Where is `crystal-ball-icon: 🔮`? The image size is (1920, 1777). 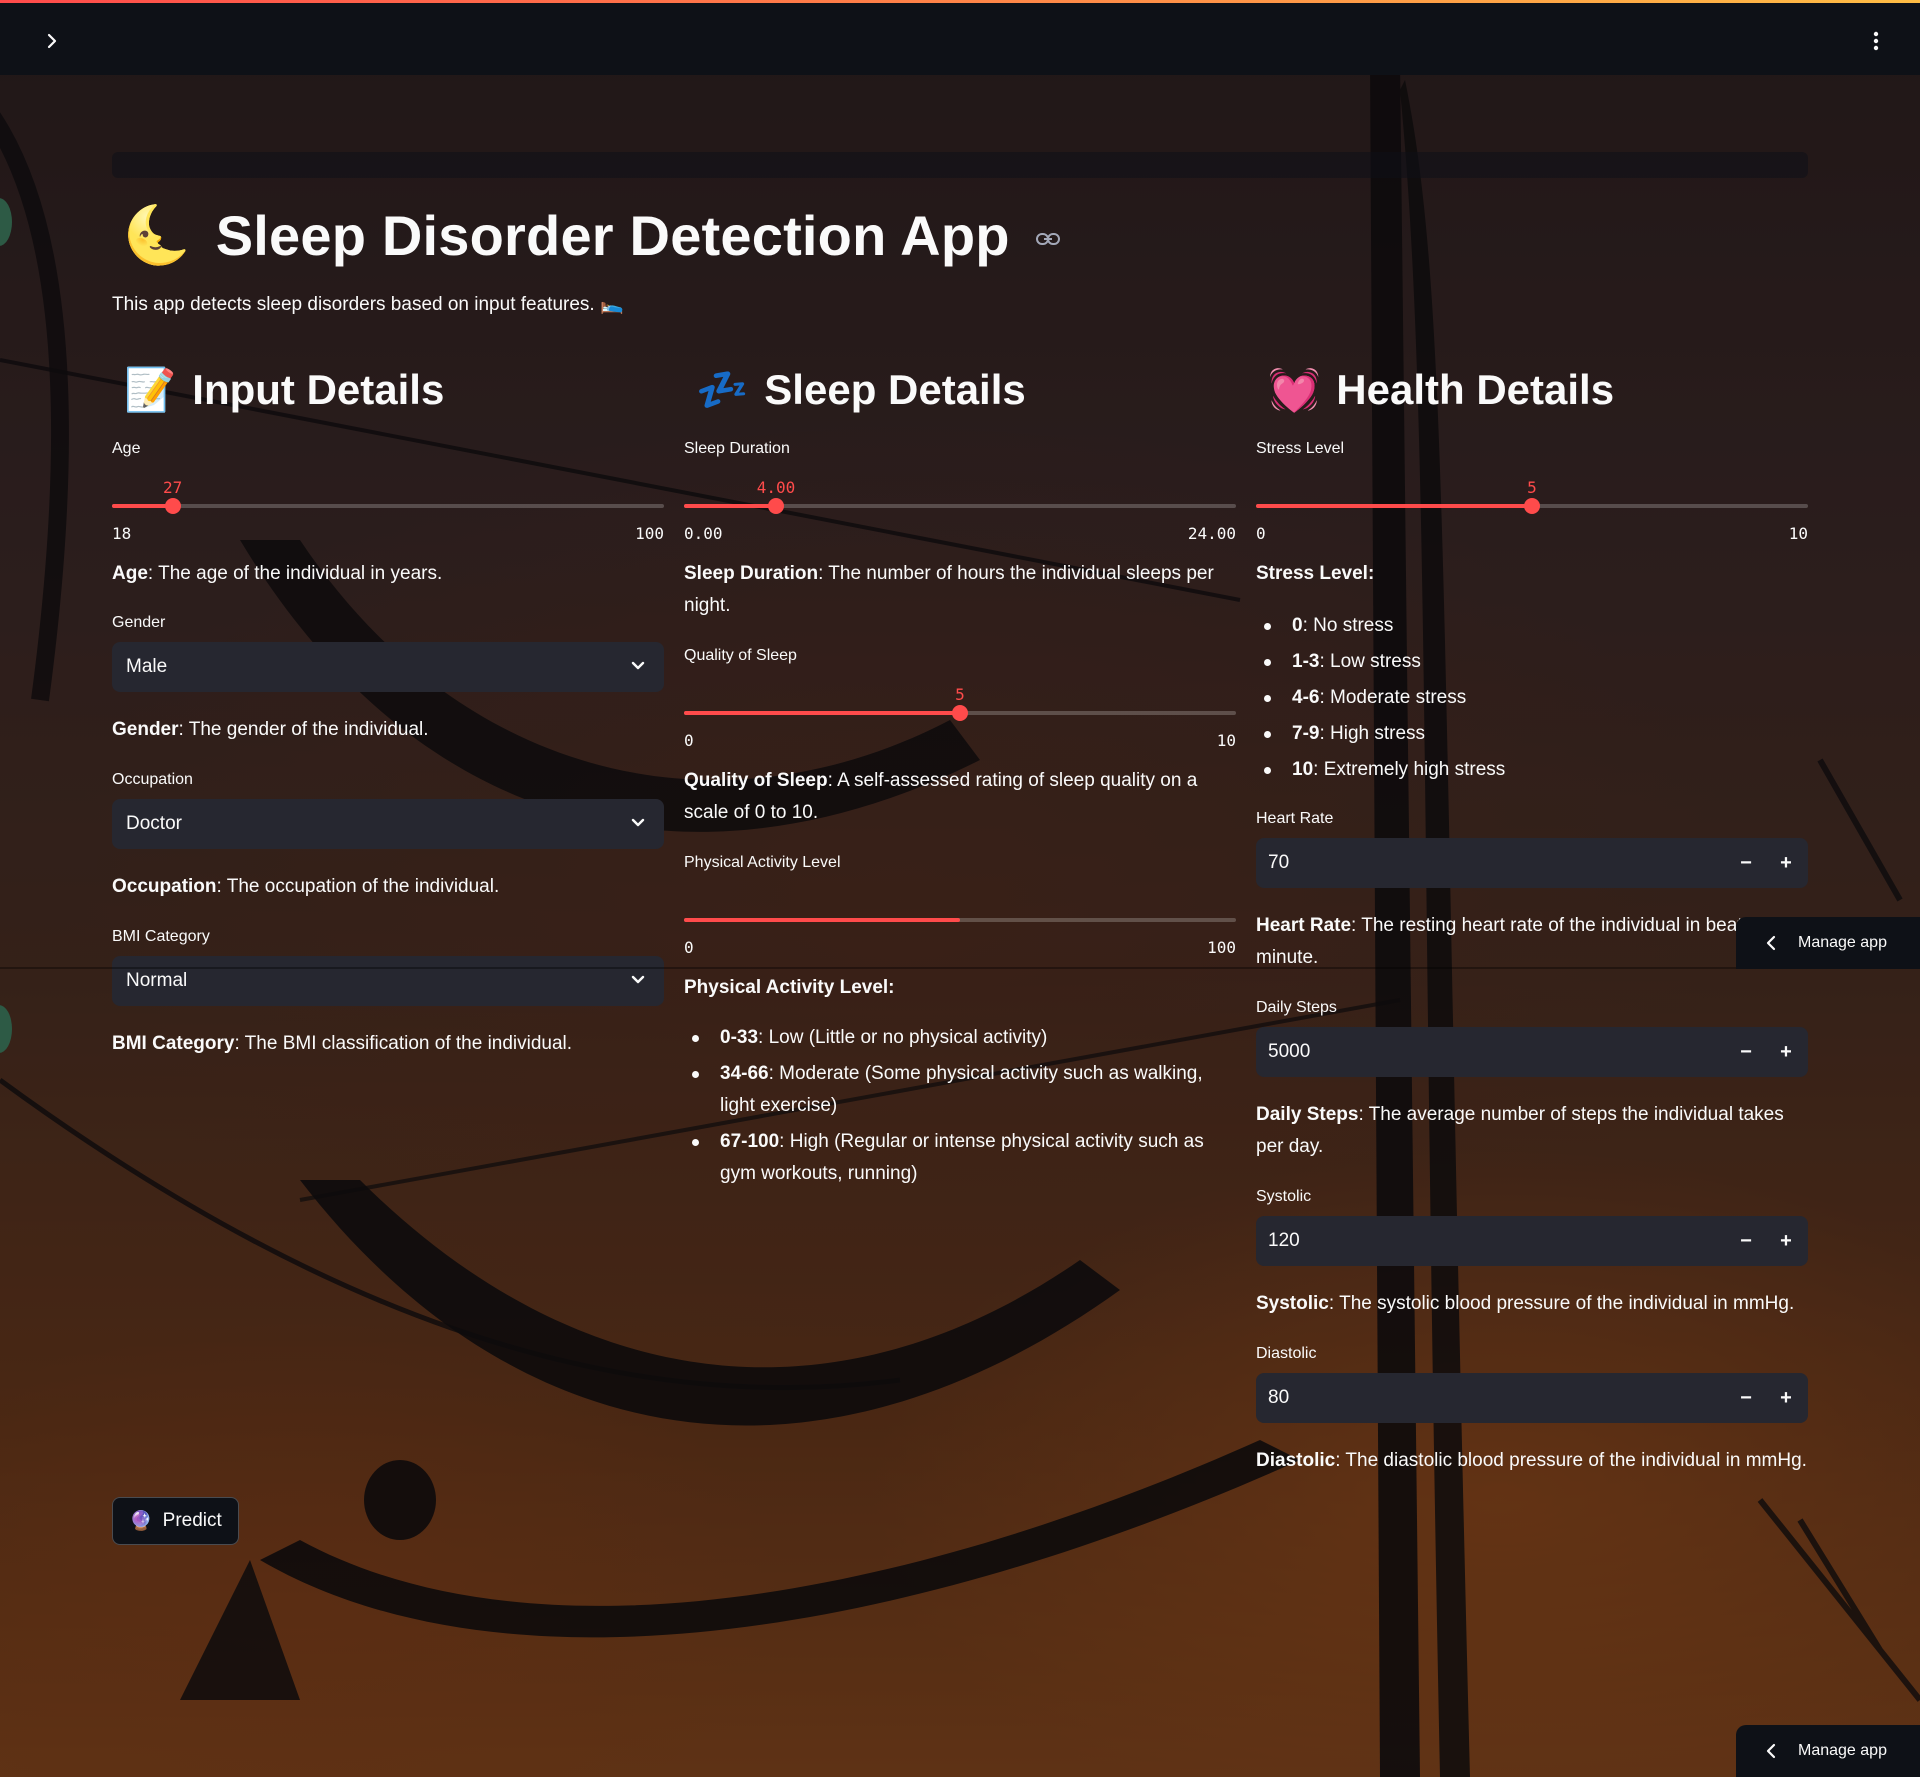
crystal-ball-icon: 🔮 is located at coordinates (141, 1521).